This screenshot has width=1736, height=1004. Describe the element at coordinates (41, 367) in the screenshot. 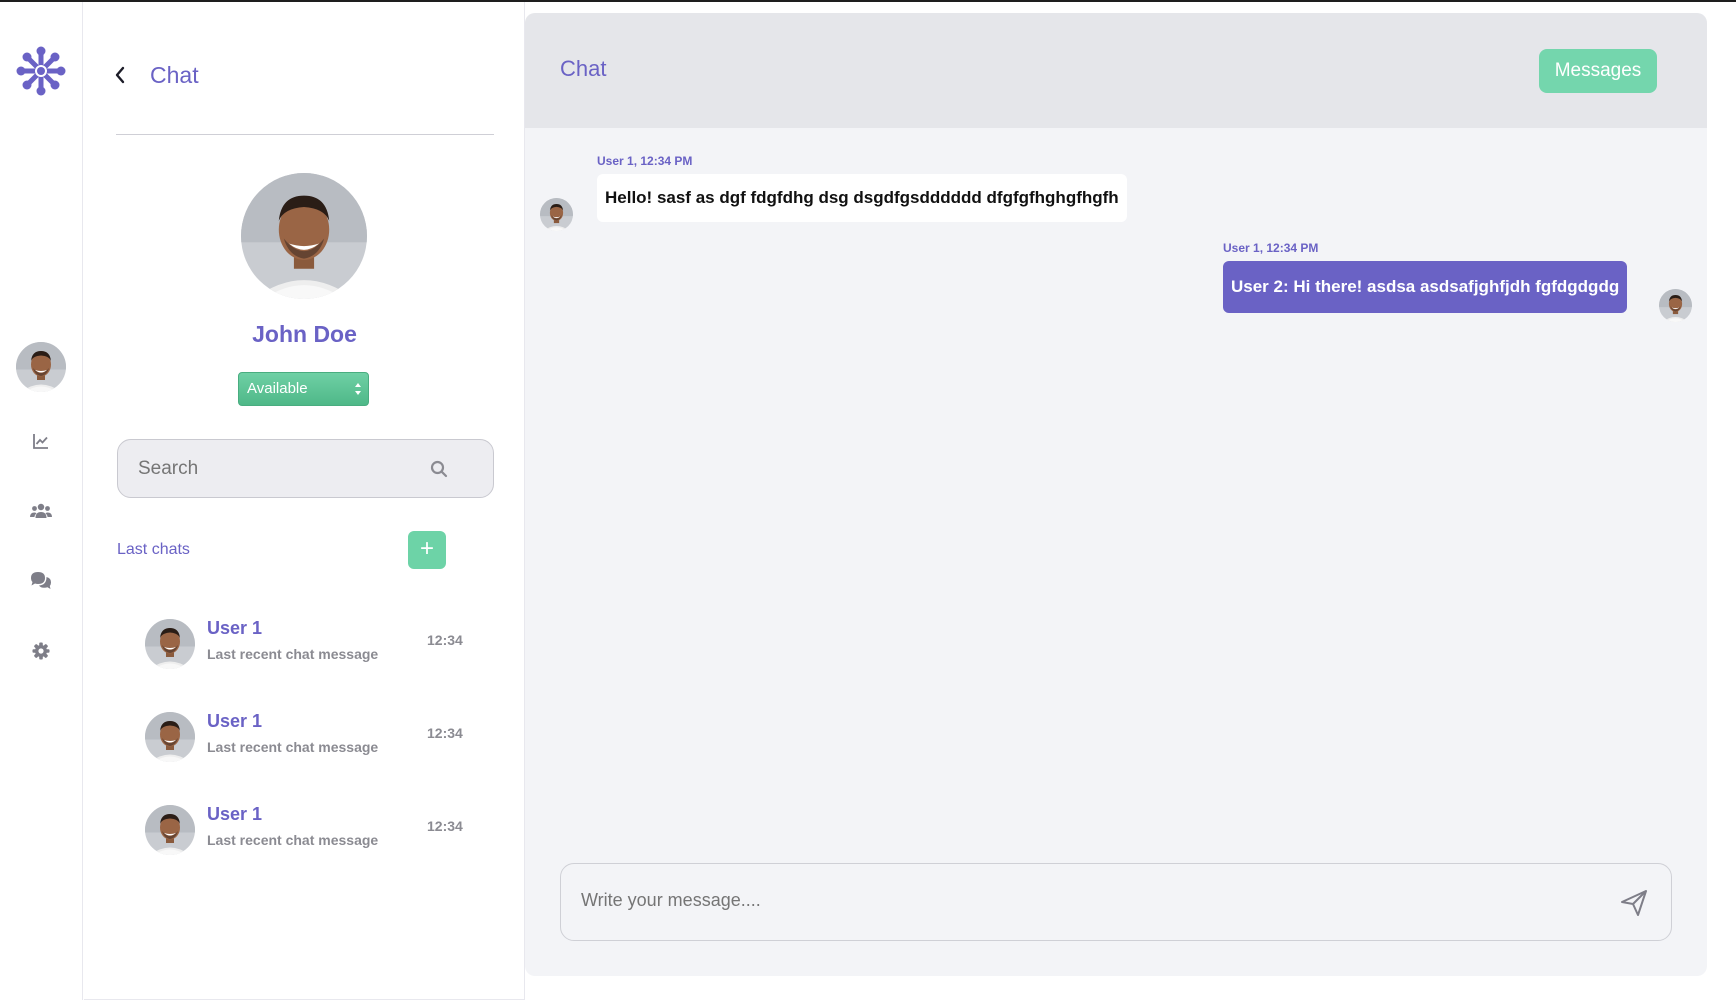

I see `rail-avatar` at that location.